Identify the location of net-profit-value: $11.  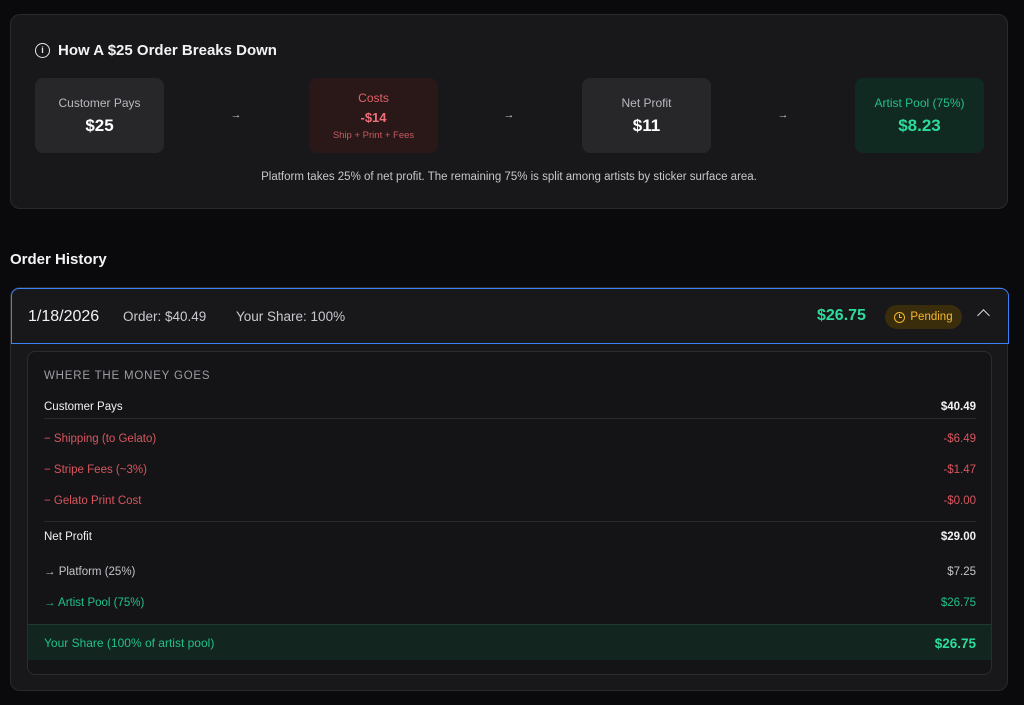
(646, 125).